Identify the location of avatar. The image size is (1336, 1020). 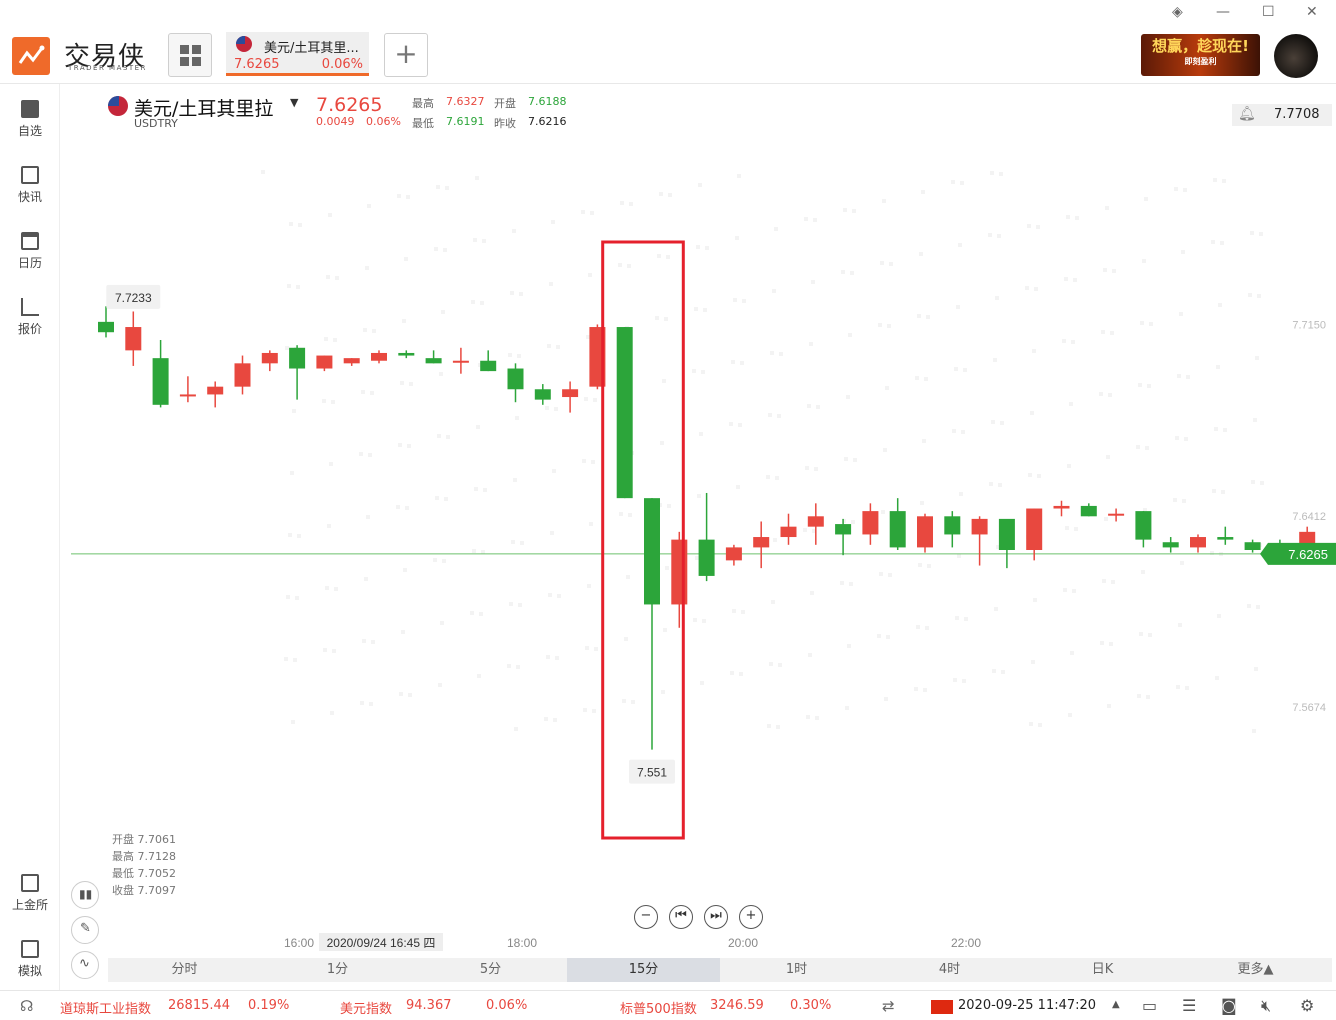
(1296, 56).